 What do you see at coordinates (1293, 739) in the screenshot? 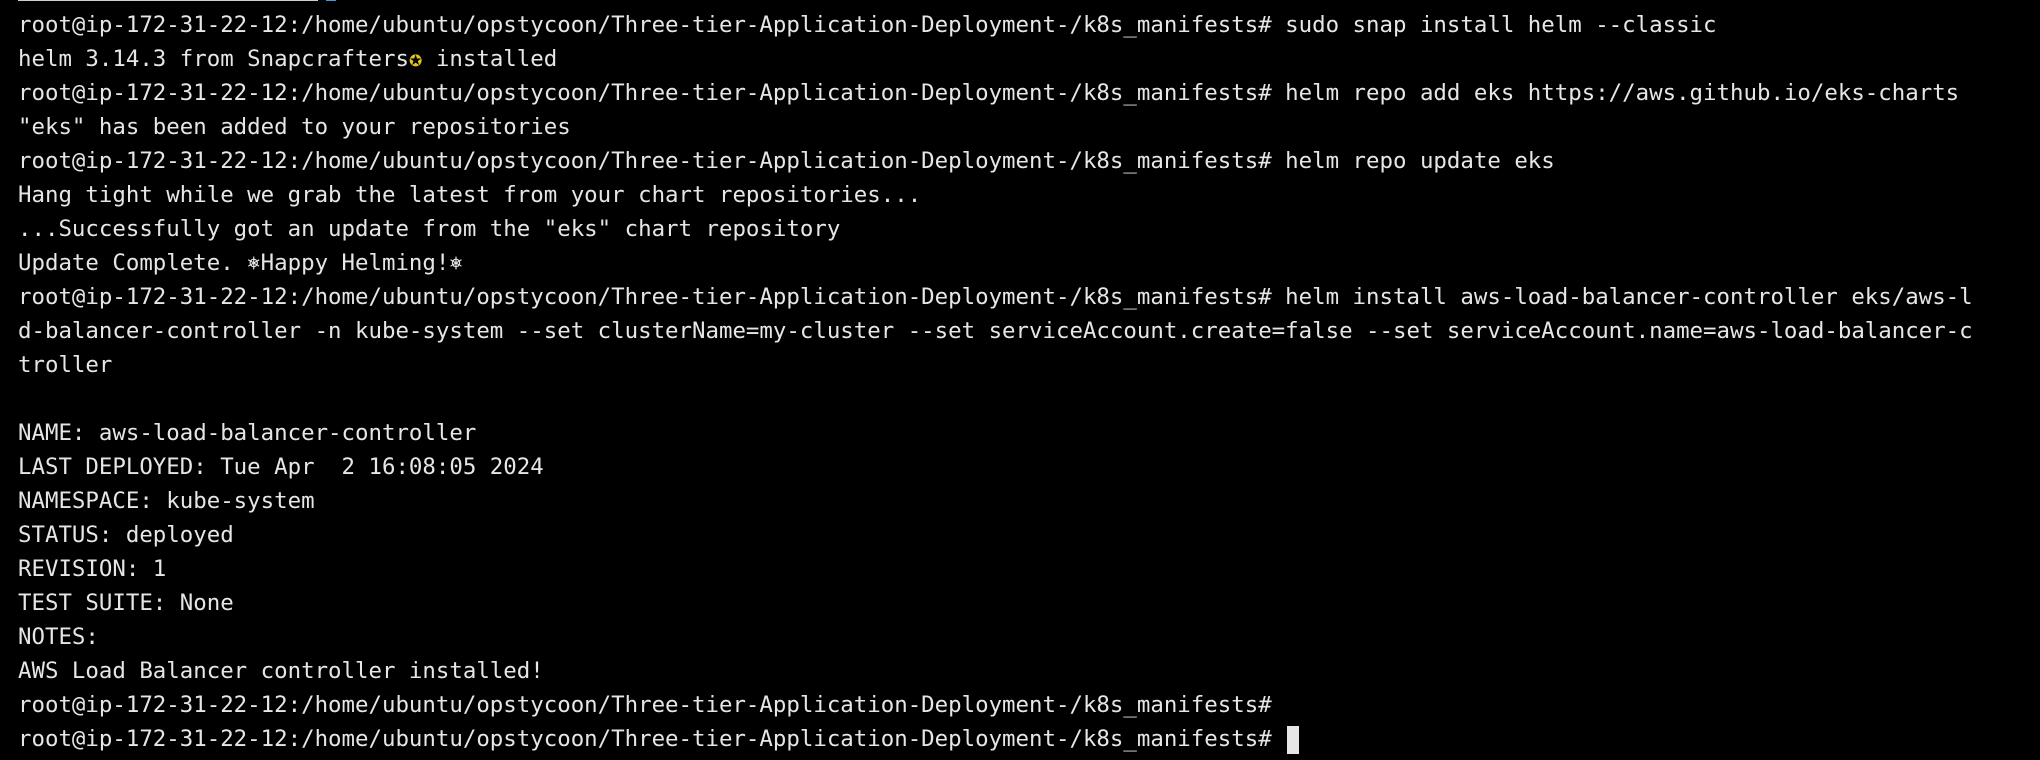
I see `text-cursor` at bounding box center [1293, 739].